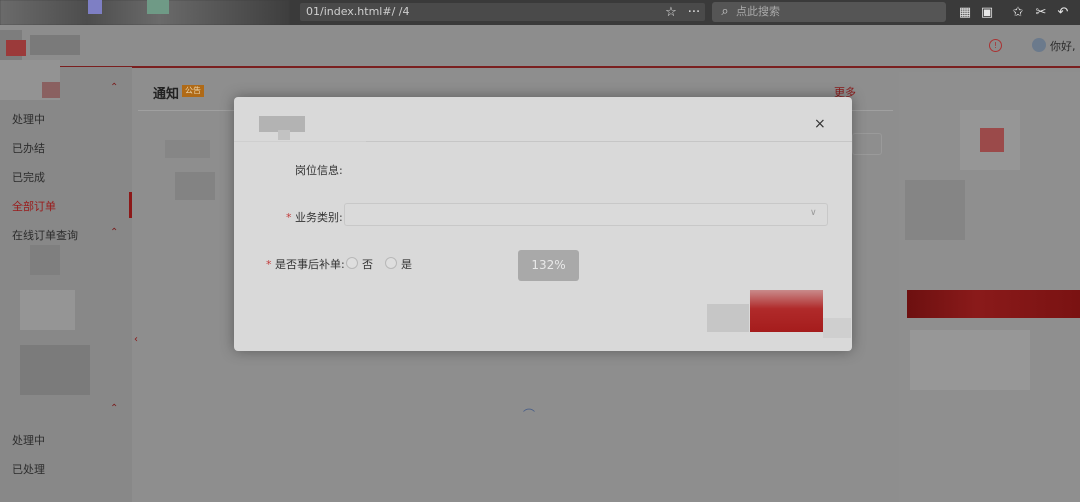 This screenshot has width=1080, height=502. Describe the element at coordinates (28, 177) in the screenshot. I see `sidebar-item-completed: 已完成` at that location.